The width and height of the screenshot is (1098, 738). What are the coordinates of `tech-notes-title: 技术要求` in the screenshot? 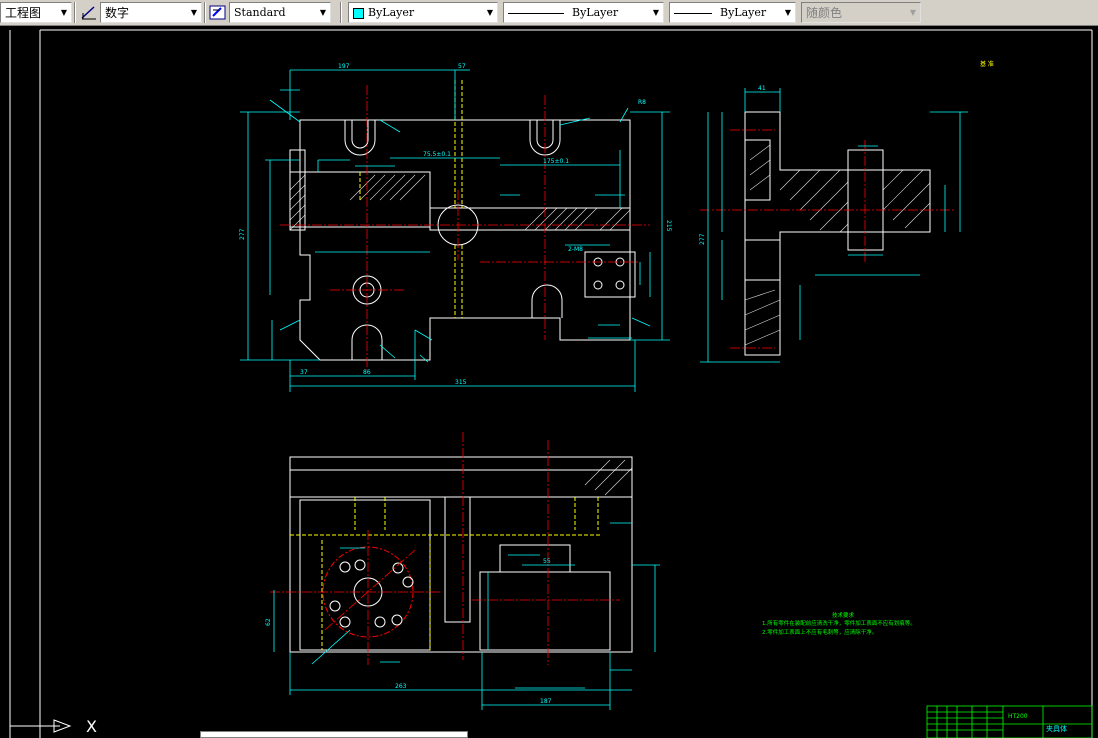 It's located at (843, 615).